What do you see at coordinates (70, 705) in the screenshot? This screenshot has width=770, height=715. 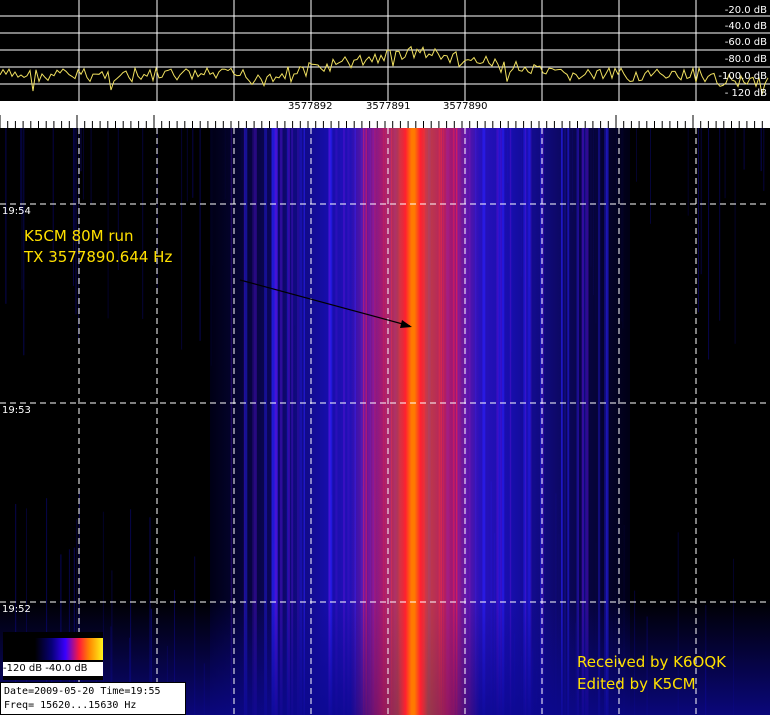 I see `freq-range-text: Freq= 15620...15630 Hz` at bounding box center [70, 705].